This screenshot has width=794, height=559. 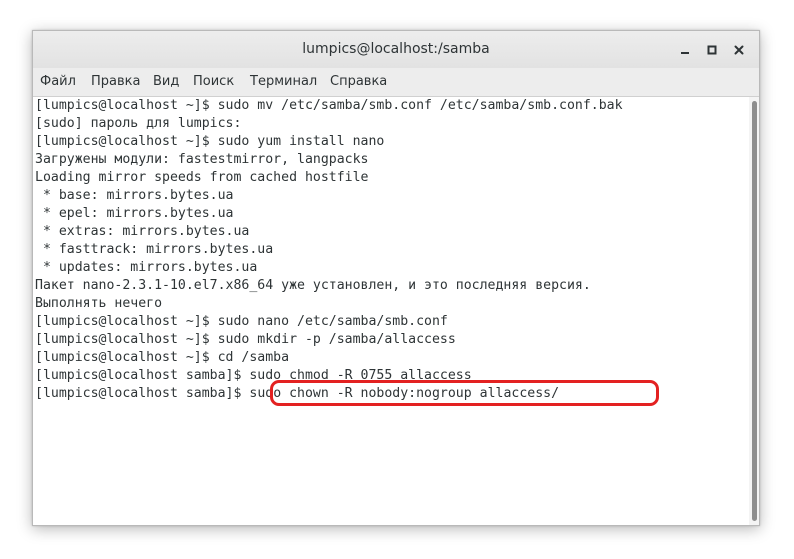 What do you see at coordinates (142, 231) in the screenshot?
I see `terminal-line: * extras: mirrors.bytes.ua` at bounding box center [142, 231].